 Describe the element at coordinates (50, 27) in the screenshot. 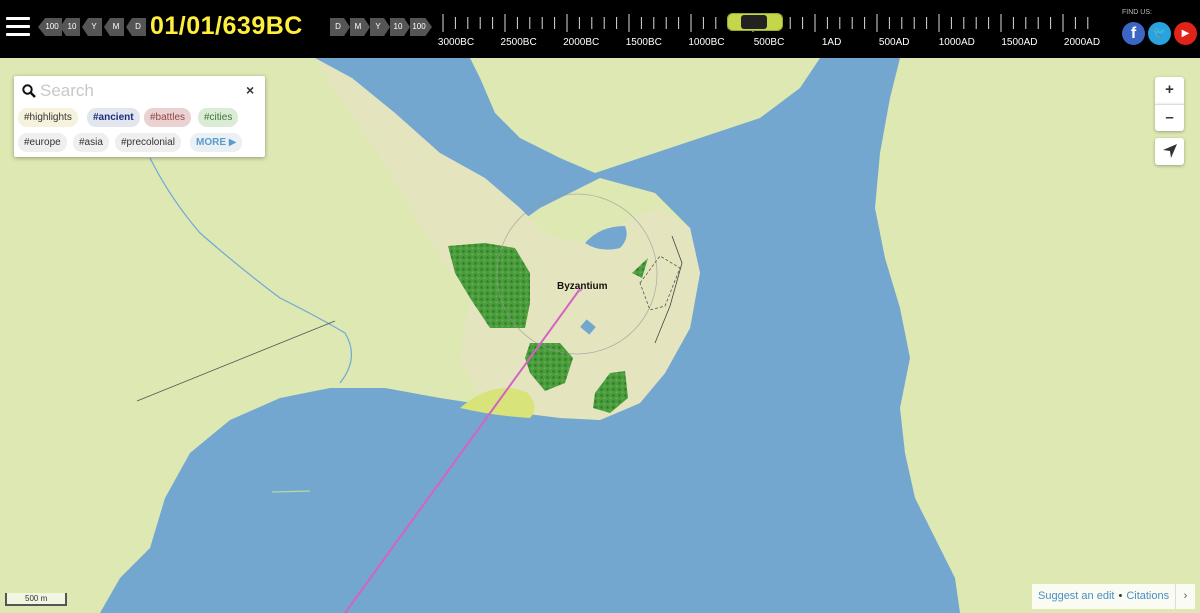

I see `step-back-100-button: 100` at that location.